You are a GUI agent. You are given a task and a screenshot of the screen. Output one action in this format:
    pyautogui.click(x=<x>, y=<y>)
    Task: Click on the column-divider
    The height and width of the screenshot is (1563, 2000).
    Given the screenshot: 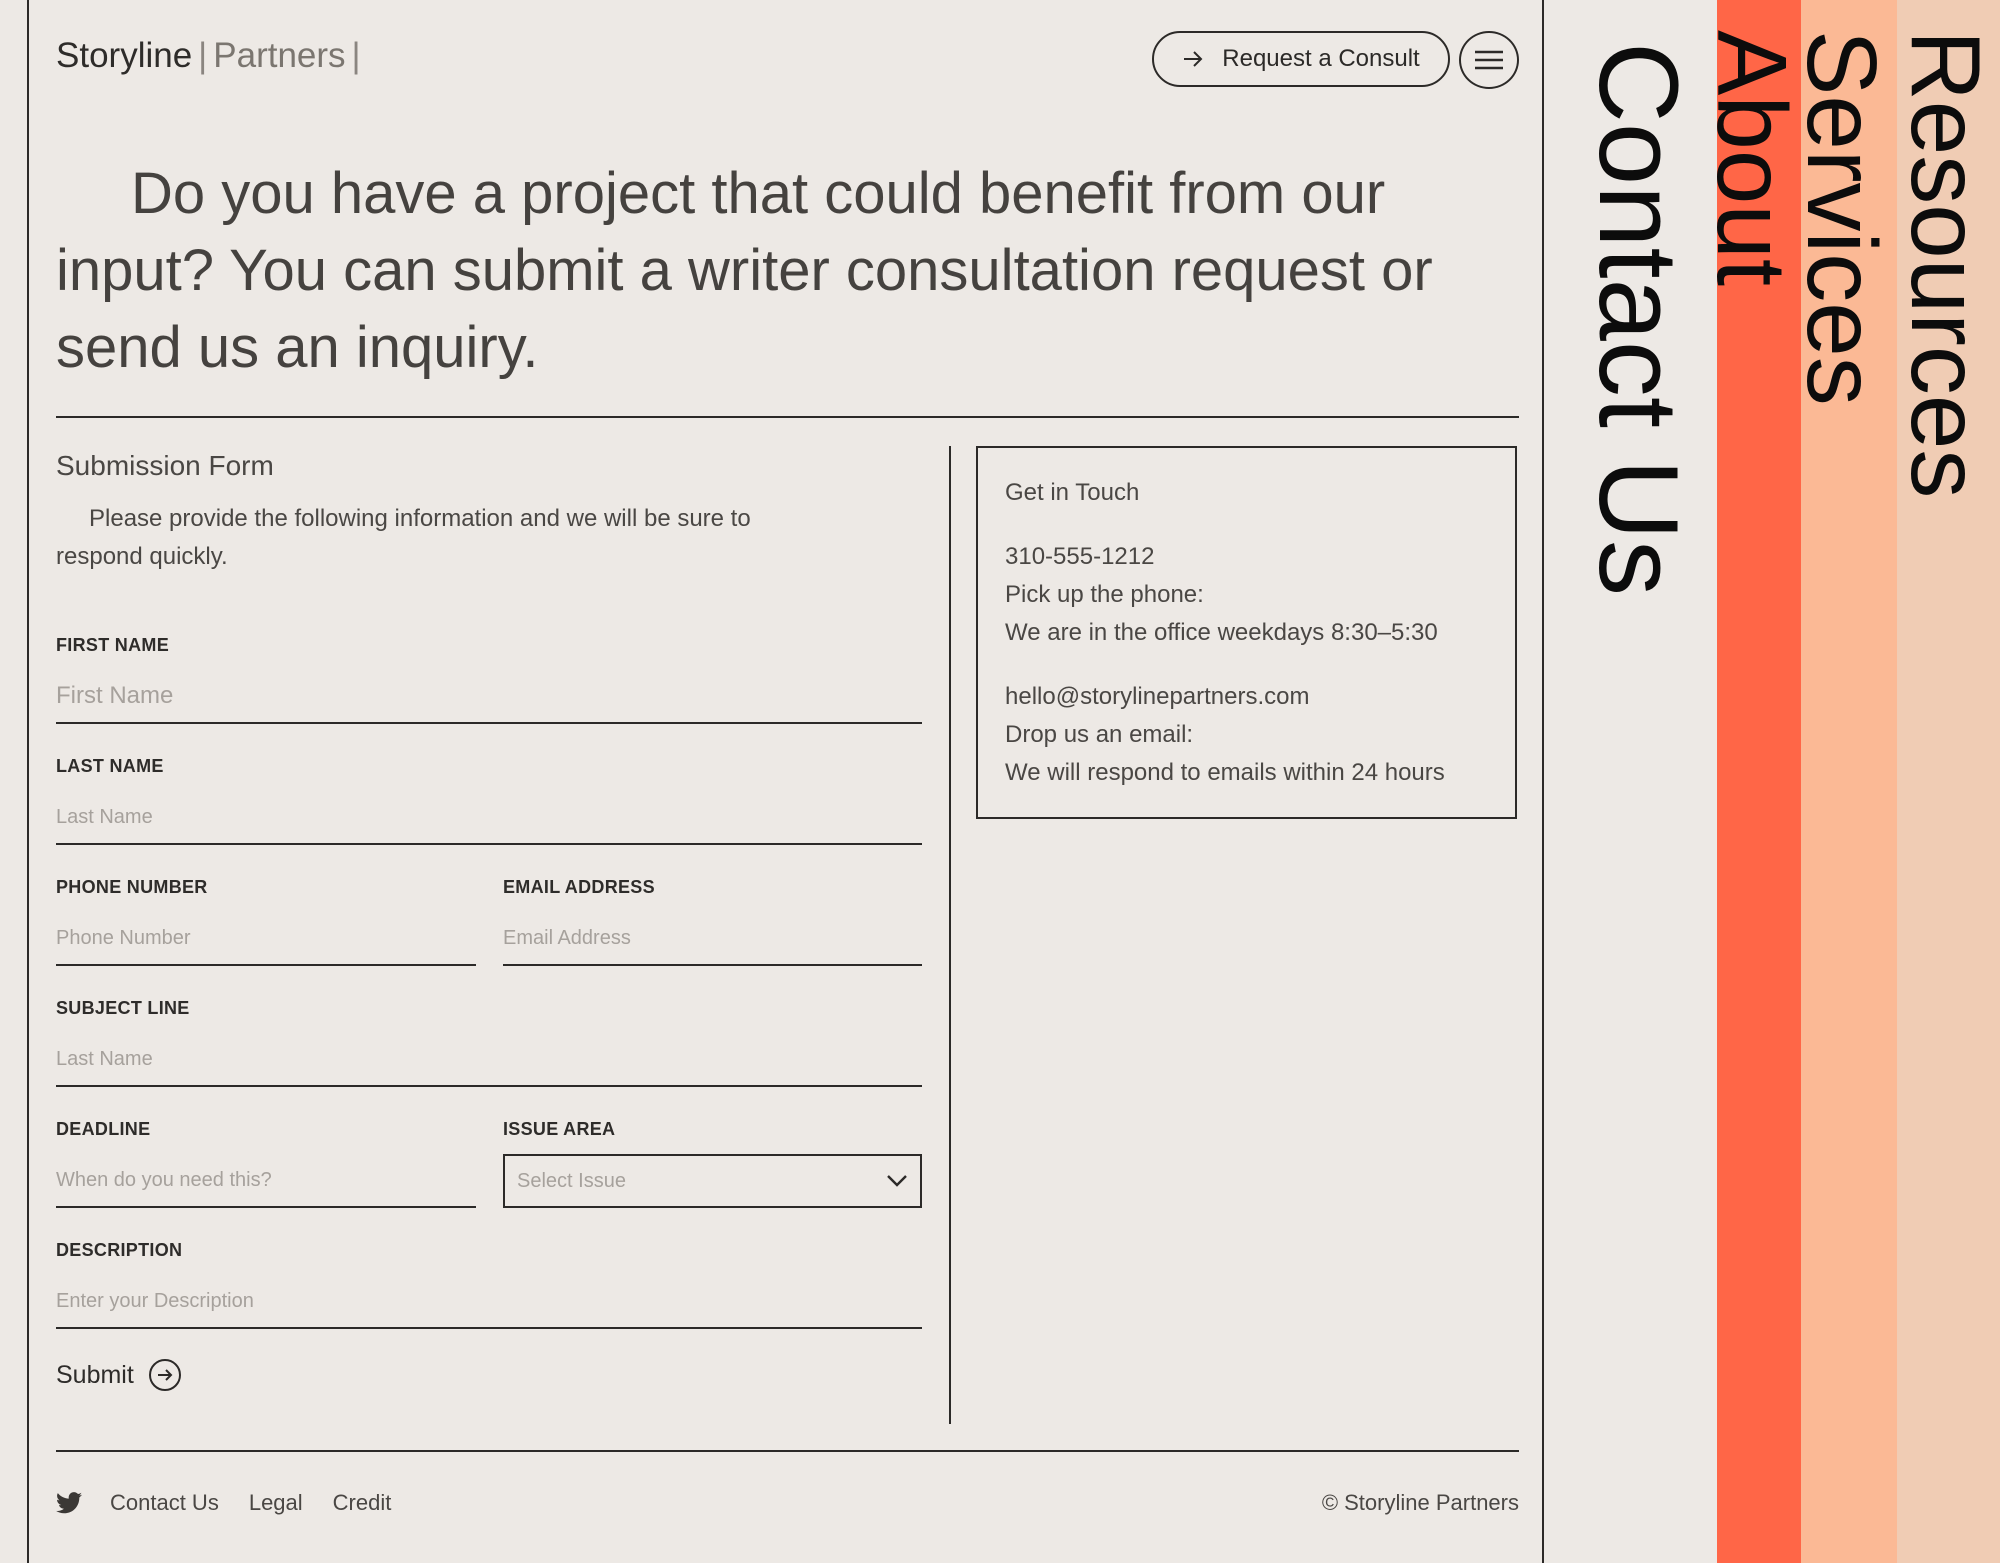 What is the action you would take?
    pyautogui.click(x=950, y=935)
    